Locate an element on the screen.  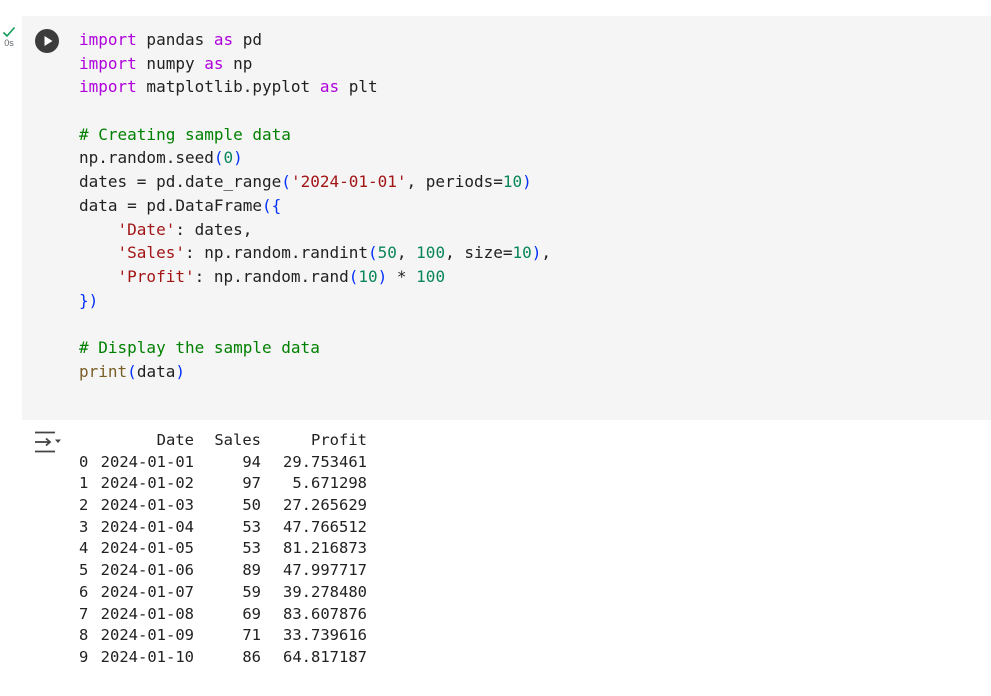
row-index: 6 is located at coordinates (84, 591).